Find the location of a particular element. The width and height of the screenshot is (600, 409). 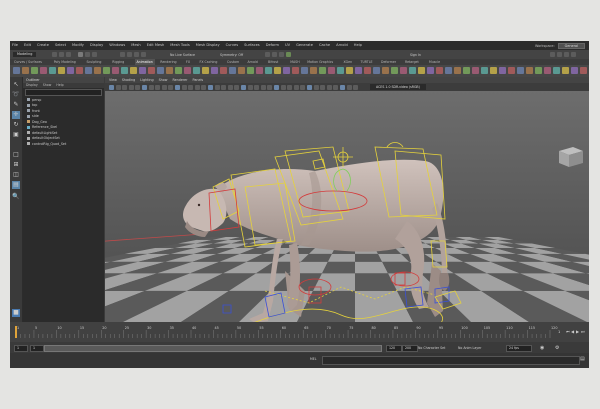

menu-item: Select is located at coordinates (60, 45).